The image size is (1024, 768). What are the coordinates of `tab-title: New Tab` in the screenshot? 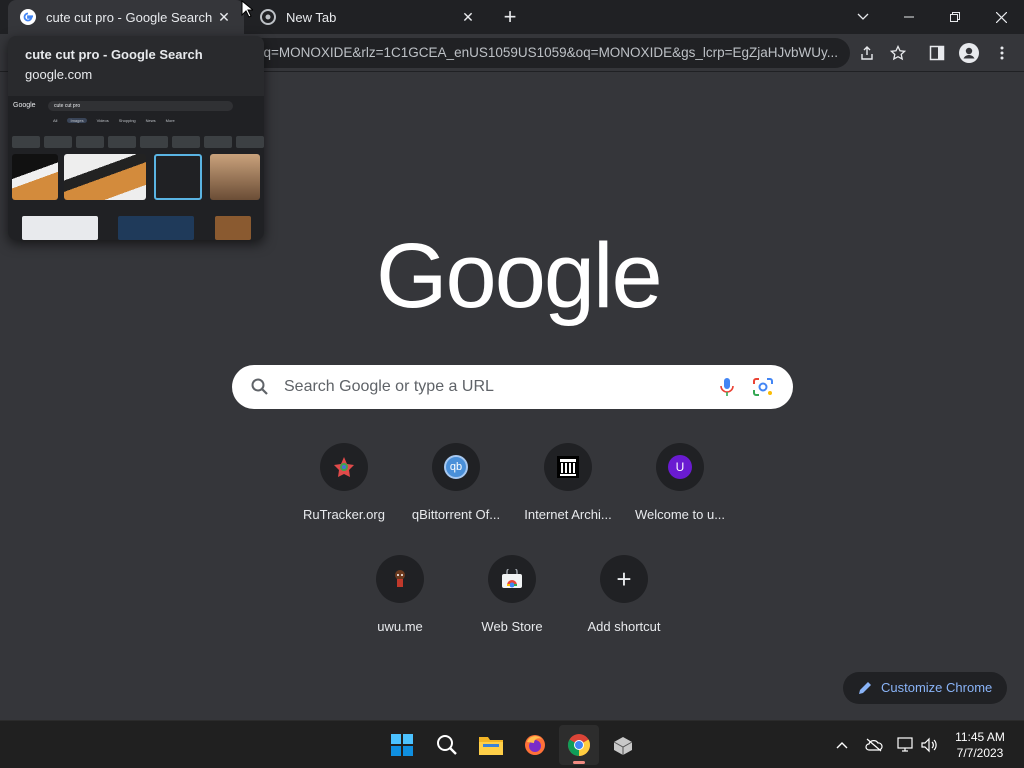 It's located at (311, 17).